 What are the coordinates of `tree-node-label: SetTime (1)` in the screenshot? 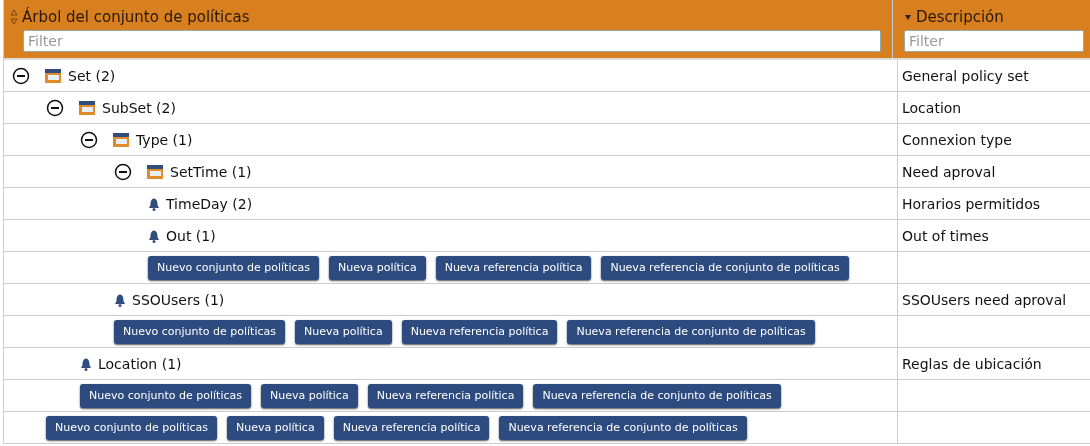 It's located at (211, 171).